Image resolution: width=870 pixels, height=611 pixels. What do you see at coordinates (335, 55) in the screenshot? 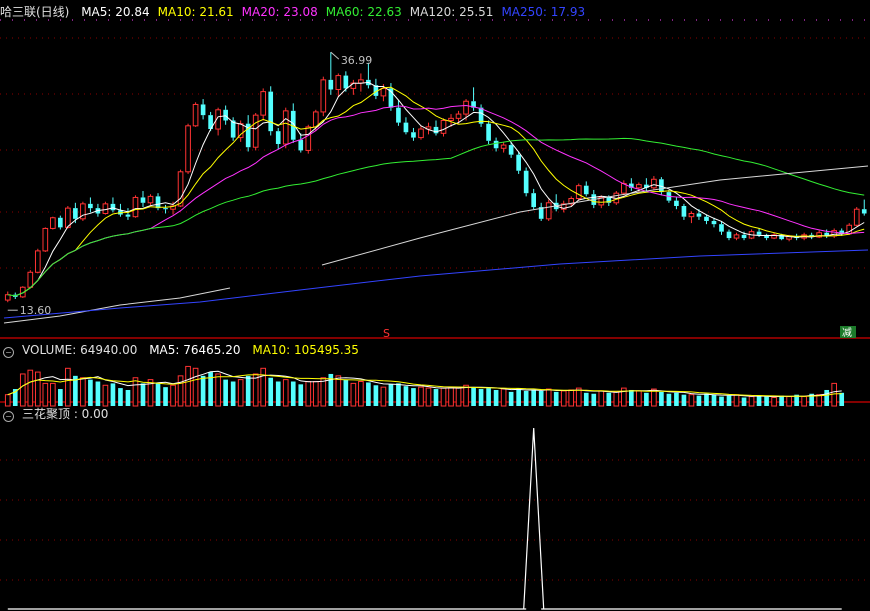
I see `high-pointer` at bounding box center [335, 55].